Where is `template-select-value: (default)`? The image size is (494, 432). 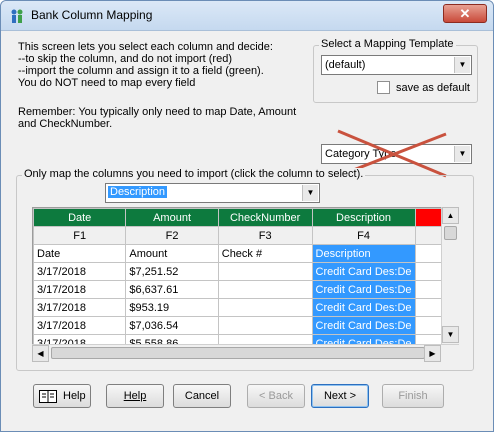
template-select-value: (default) is located at coordinates (345, 65).